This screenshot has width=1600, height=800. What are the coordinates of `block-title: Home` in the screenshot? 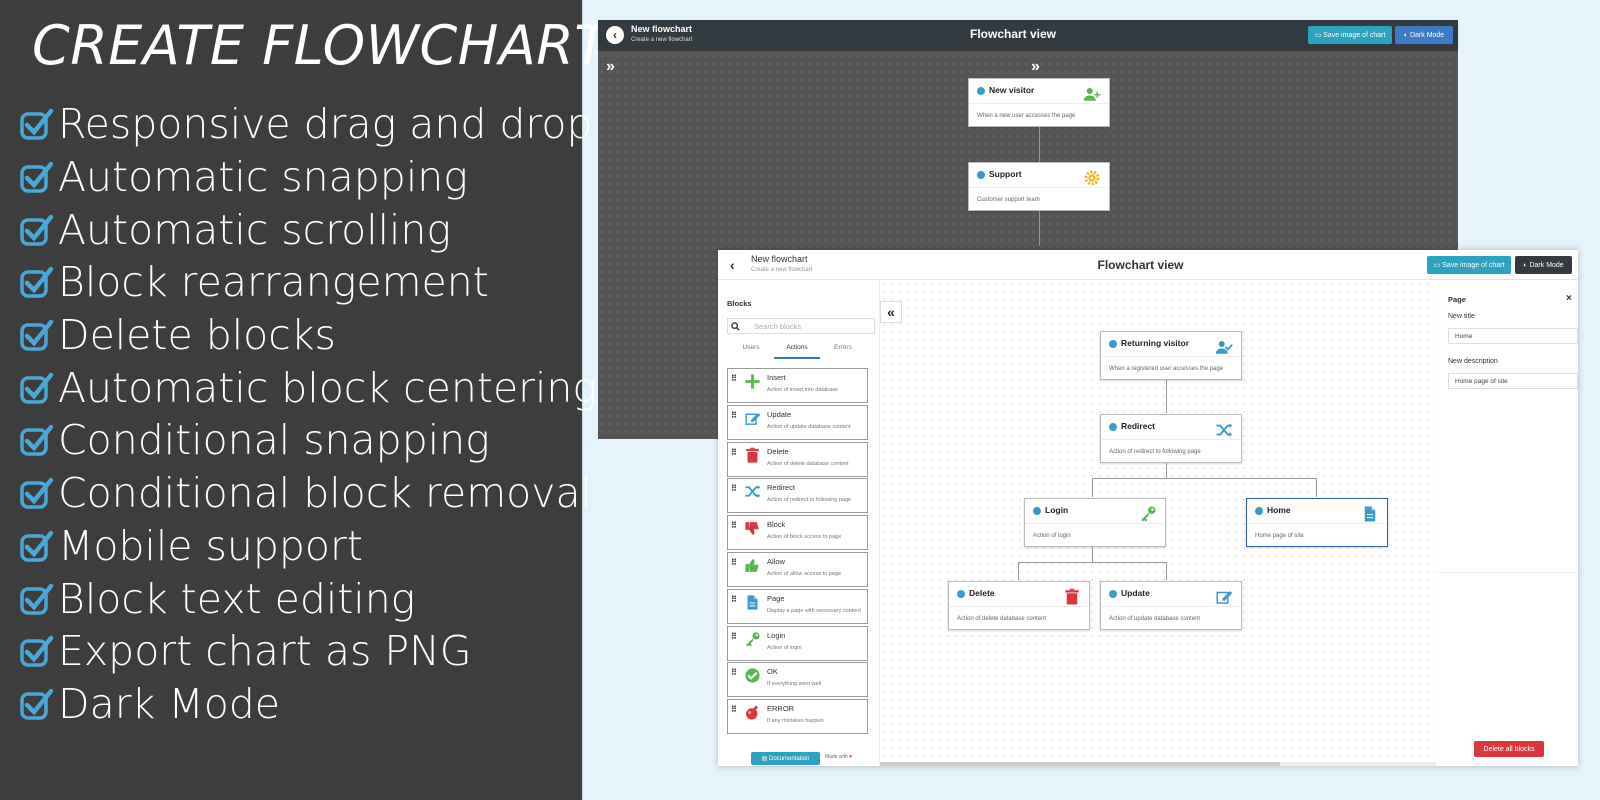 It's located at (1279, 510).